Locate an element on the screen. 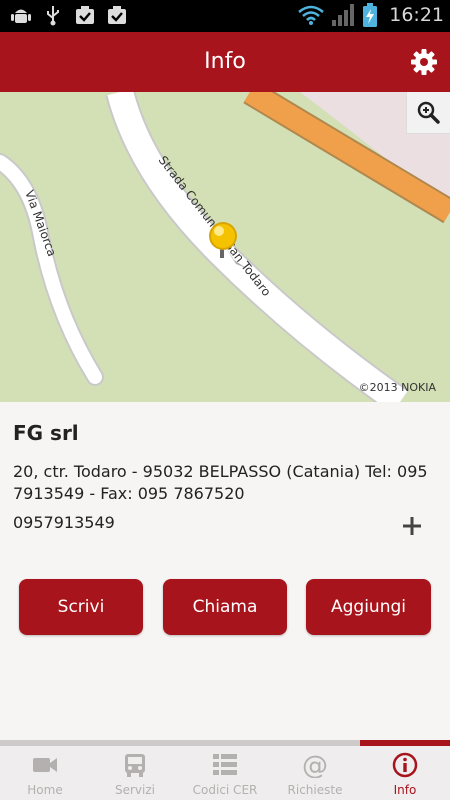 The image size is (450, 800). truck-icon is located at coordinates (135, 765).